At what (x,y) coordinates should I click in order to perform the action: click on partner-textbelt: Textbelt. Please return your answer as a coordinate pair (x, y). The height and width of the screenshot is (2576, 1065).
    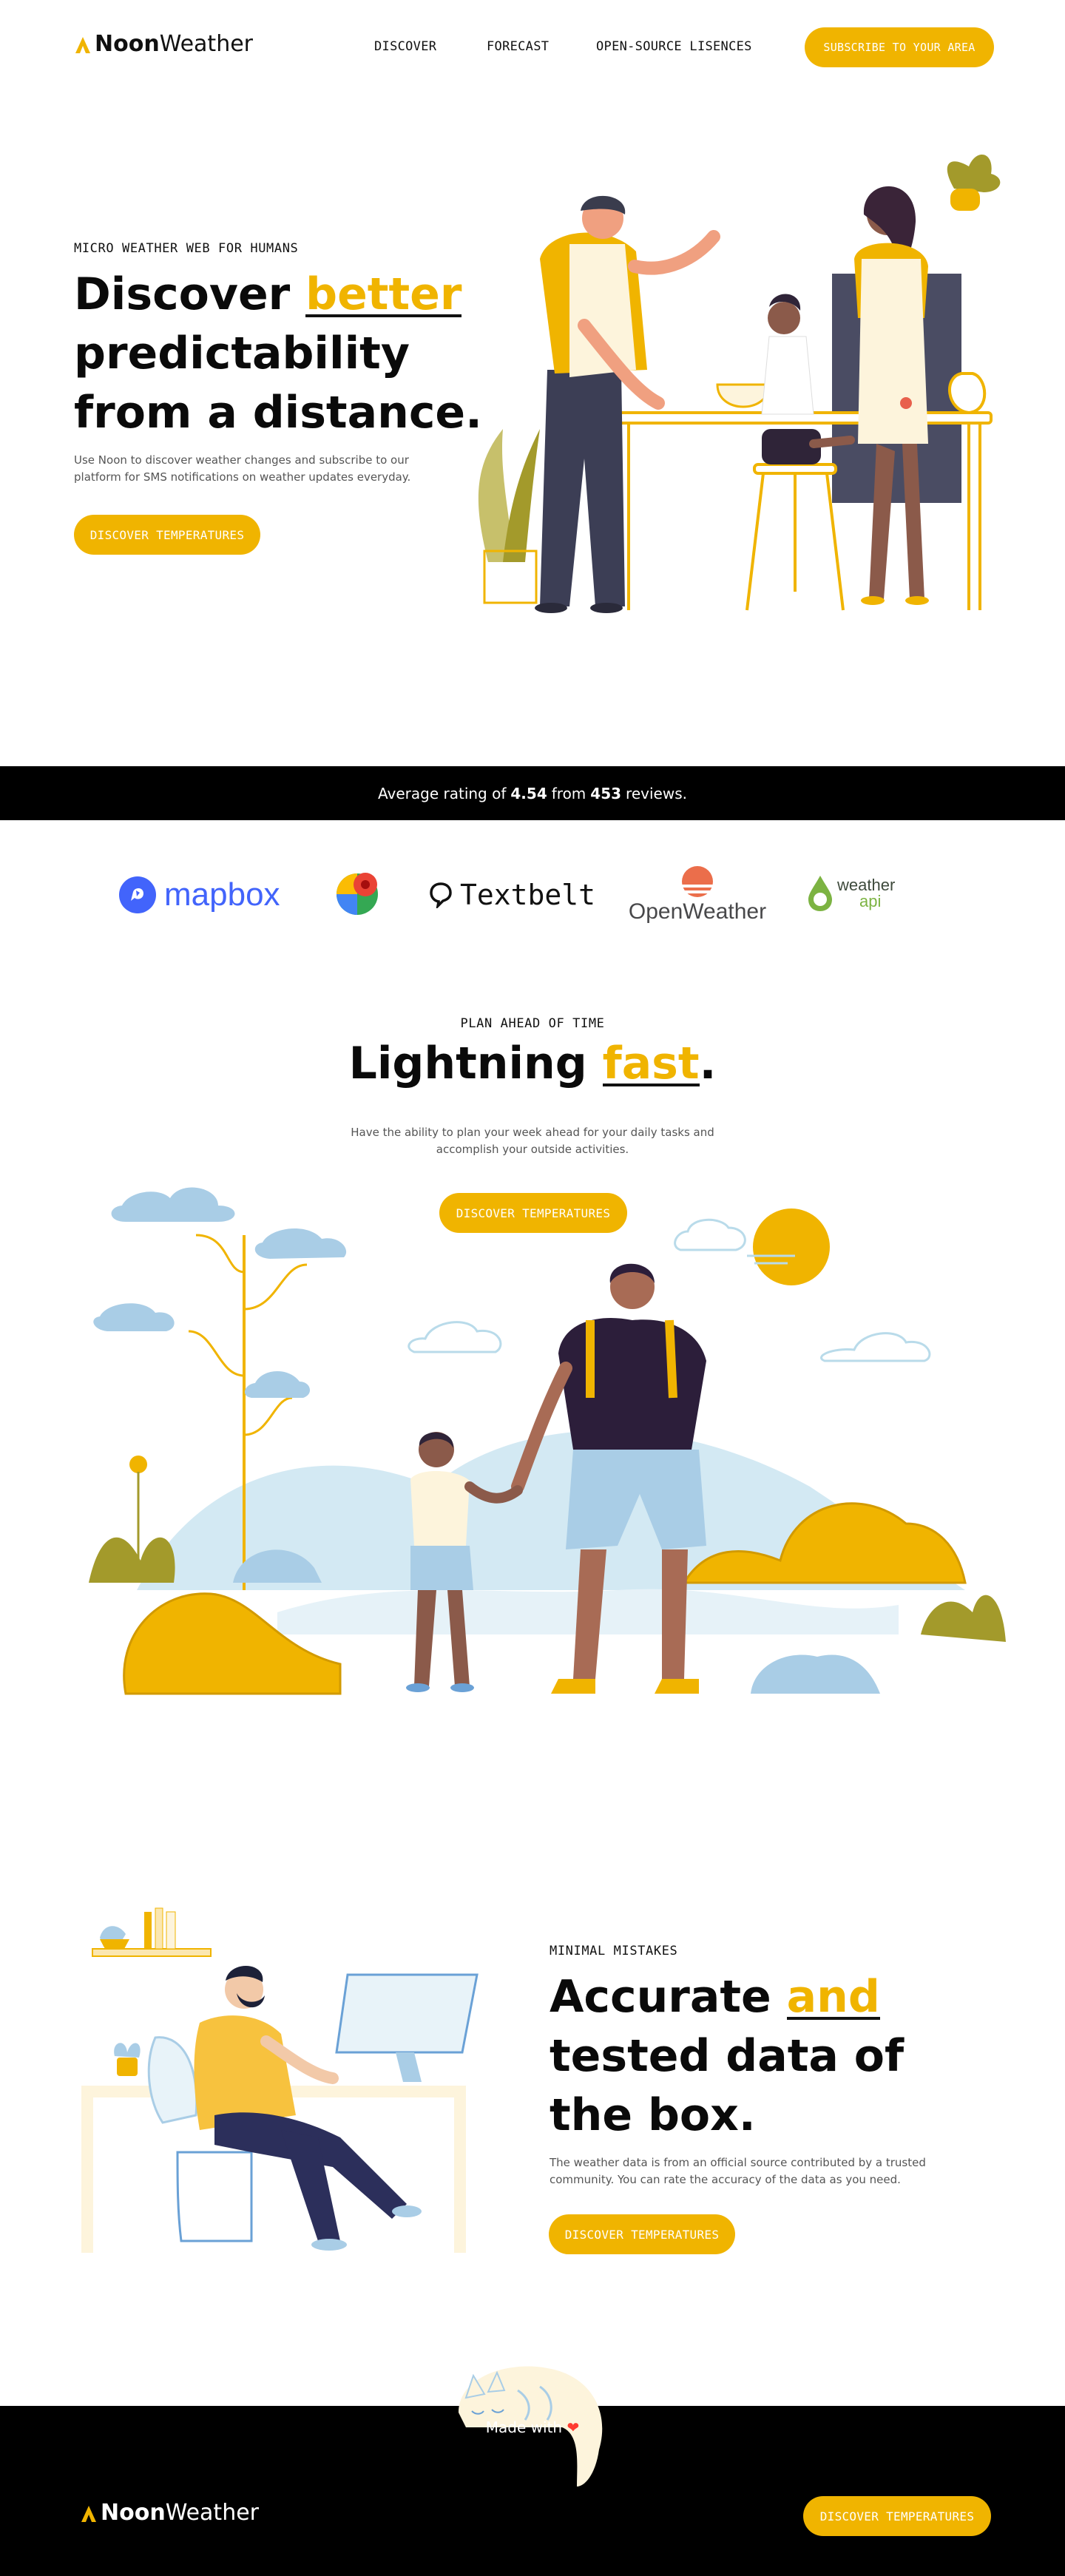
    Looking at the image, I should click on (512, 895).